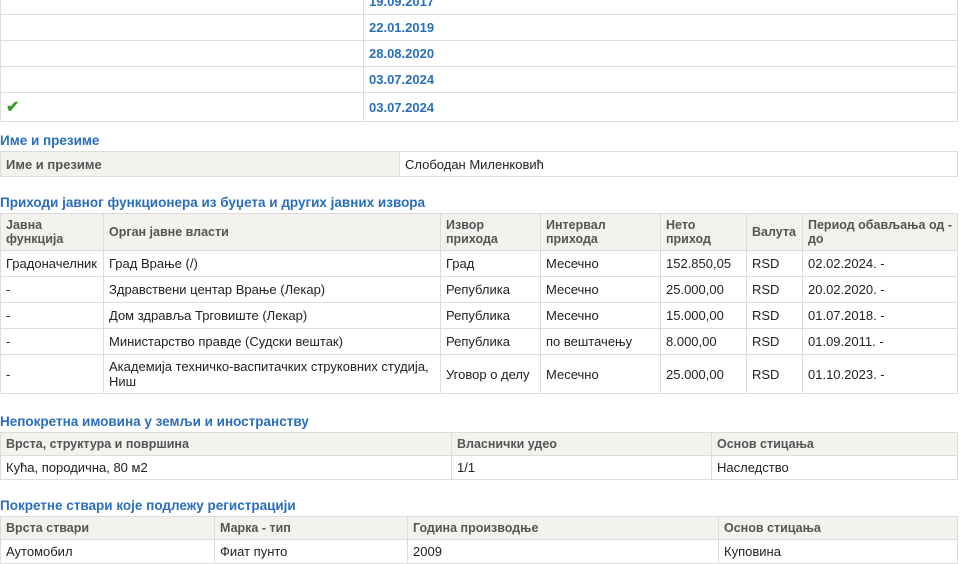  I want to click on table-cell: 01.09.2011. -, so click(880, 341).